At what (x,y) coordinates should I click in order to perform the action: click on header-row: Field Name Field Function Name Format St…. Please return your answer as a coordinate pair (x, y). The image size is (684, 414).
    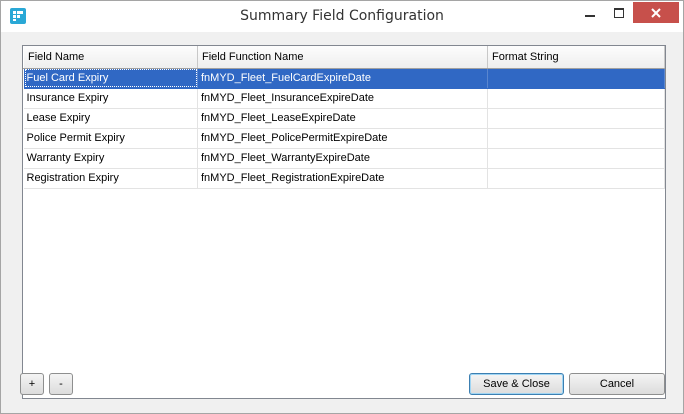
    Looking at the image, I should click on (344, 57).